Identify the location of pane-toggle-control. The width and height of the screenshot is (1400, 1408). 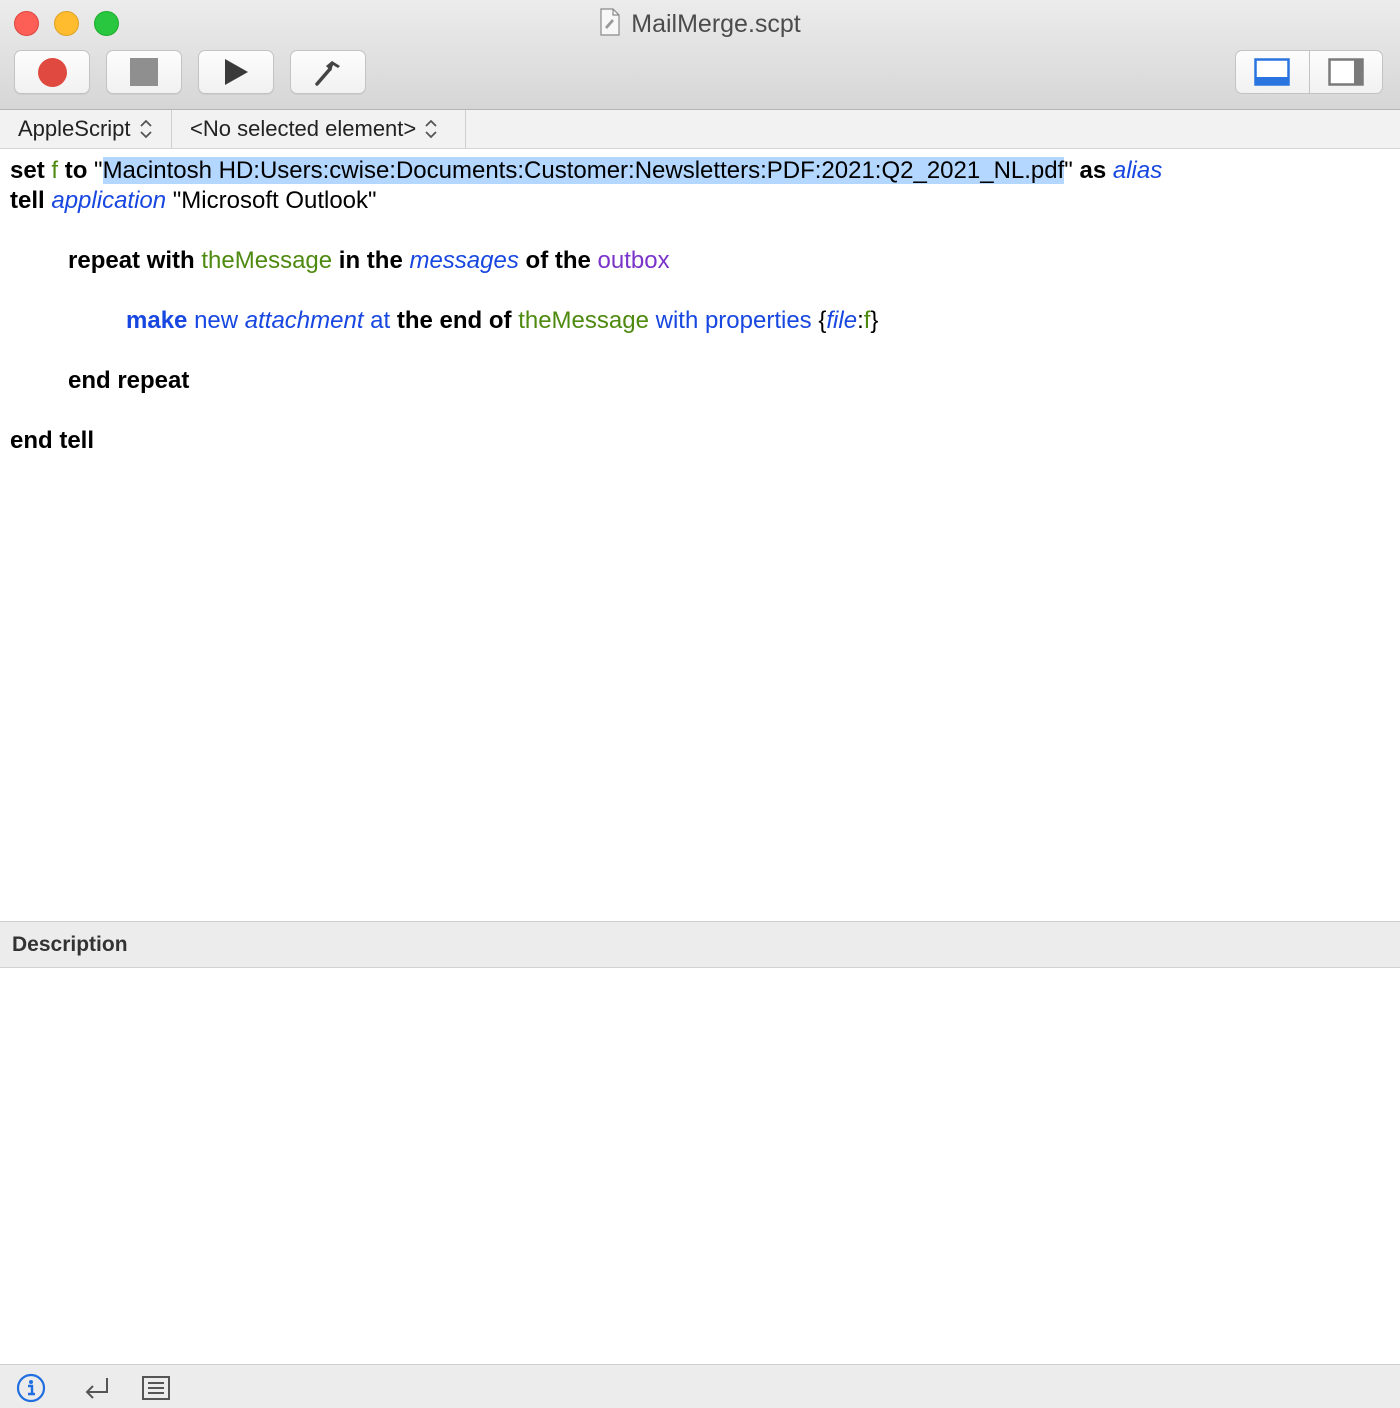
(1309, 72).